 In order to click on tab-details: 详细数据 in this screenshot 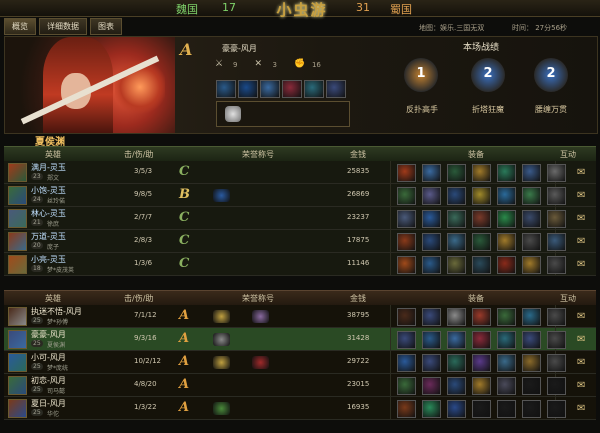, I will do `click(63, 26)`.